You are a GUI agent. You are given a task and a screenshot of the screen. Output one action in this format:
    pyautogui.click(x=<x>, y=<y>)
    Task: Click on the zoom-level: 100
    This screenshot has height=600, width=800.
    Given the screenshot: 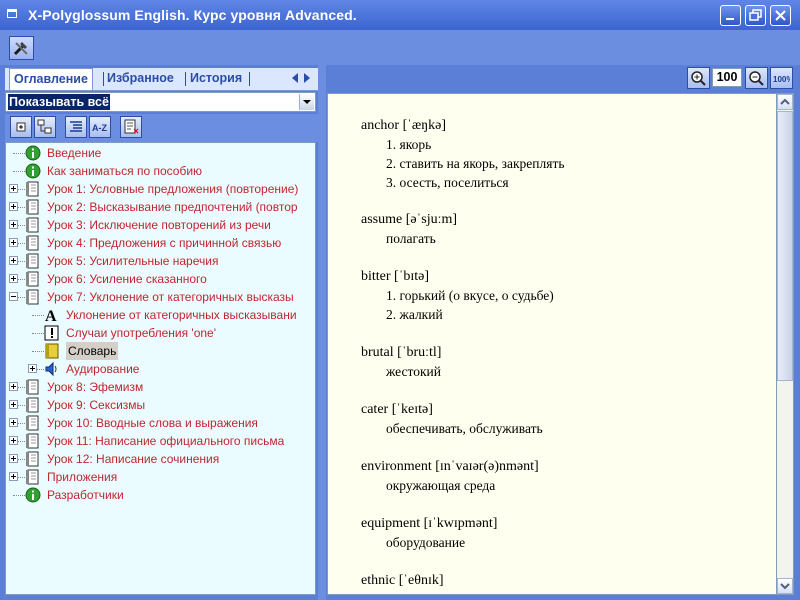 What is the action you would take?
    pyautogui.click(x=727, y=77)
    